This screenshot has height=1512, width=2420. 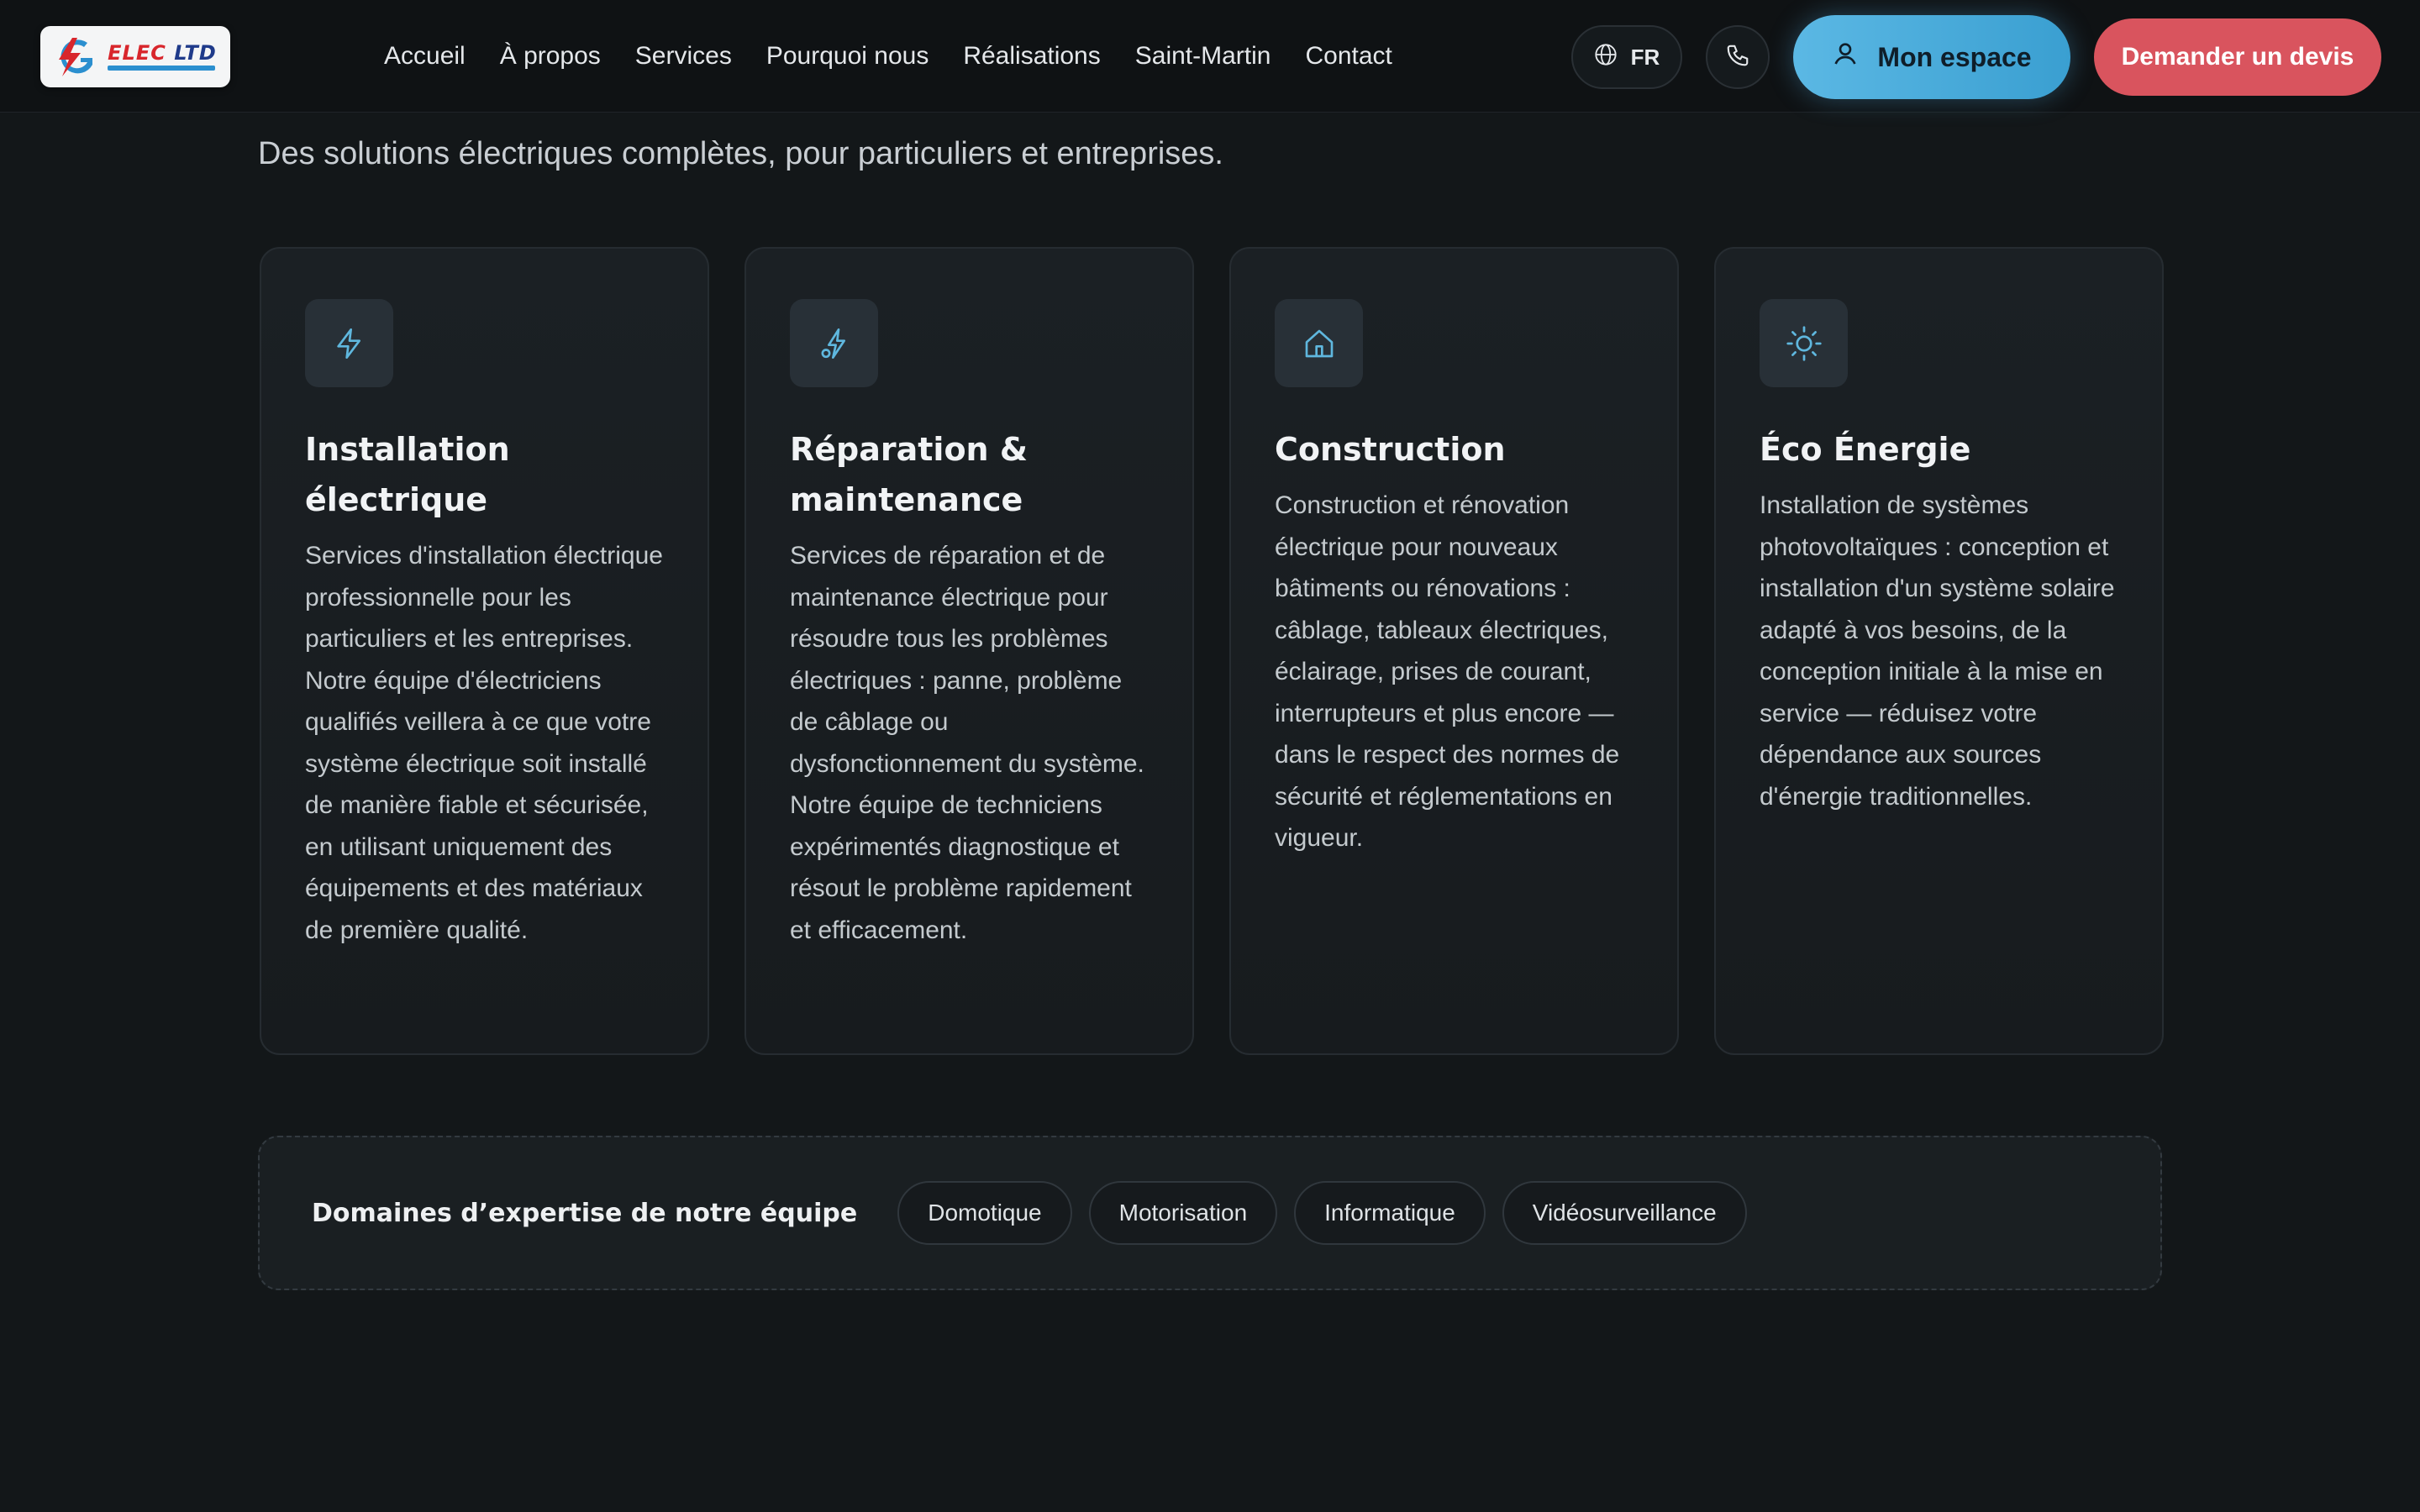 What do you see at coordinates (349, 343) in the screenshot?
I see `lightning-icon` at bounding box center [349, 343].